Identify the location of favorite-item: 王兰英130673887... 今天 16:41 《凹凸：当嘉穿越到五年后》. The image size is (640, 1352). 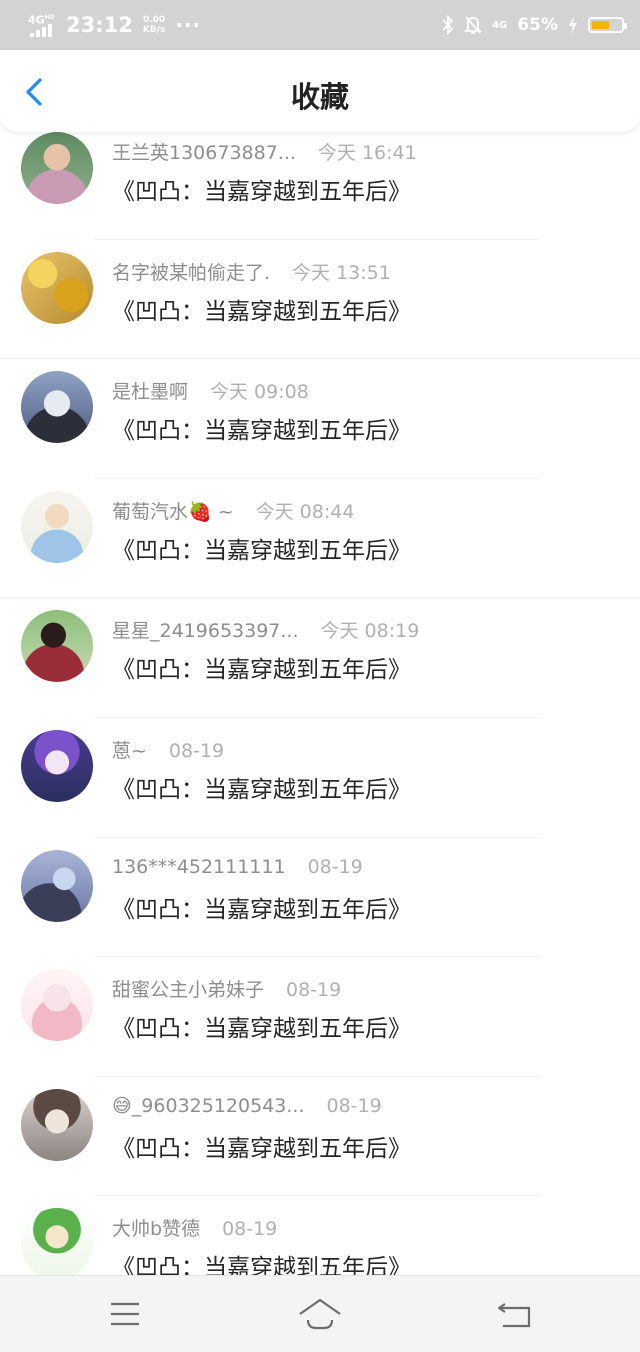
(320, 186).